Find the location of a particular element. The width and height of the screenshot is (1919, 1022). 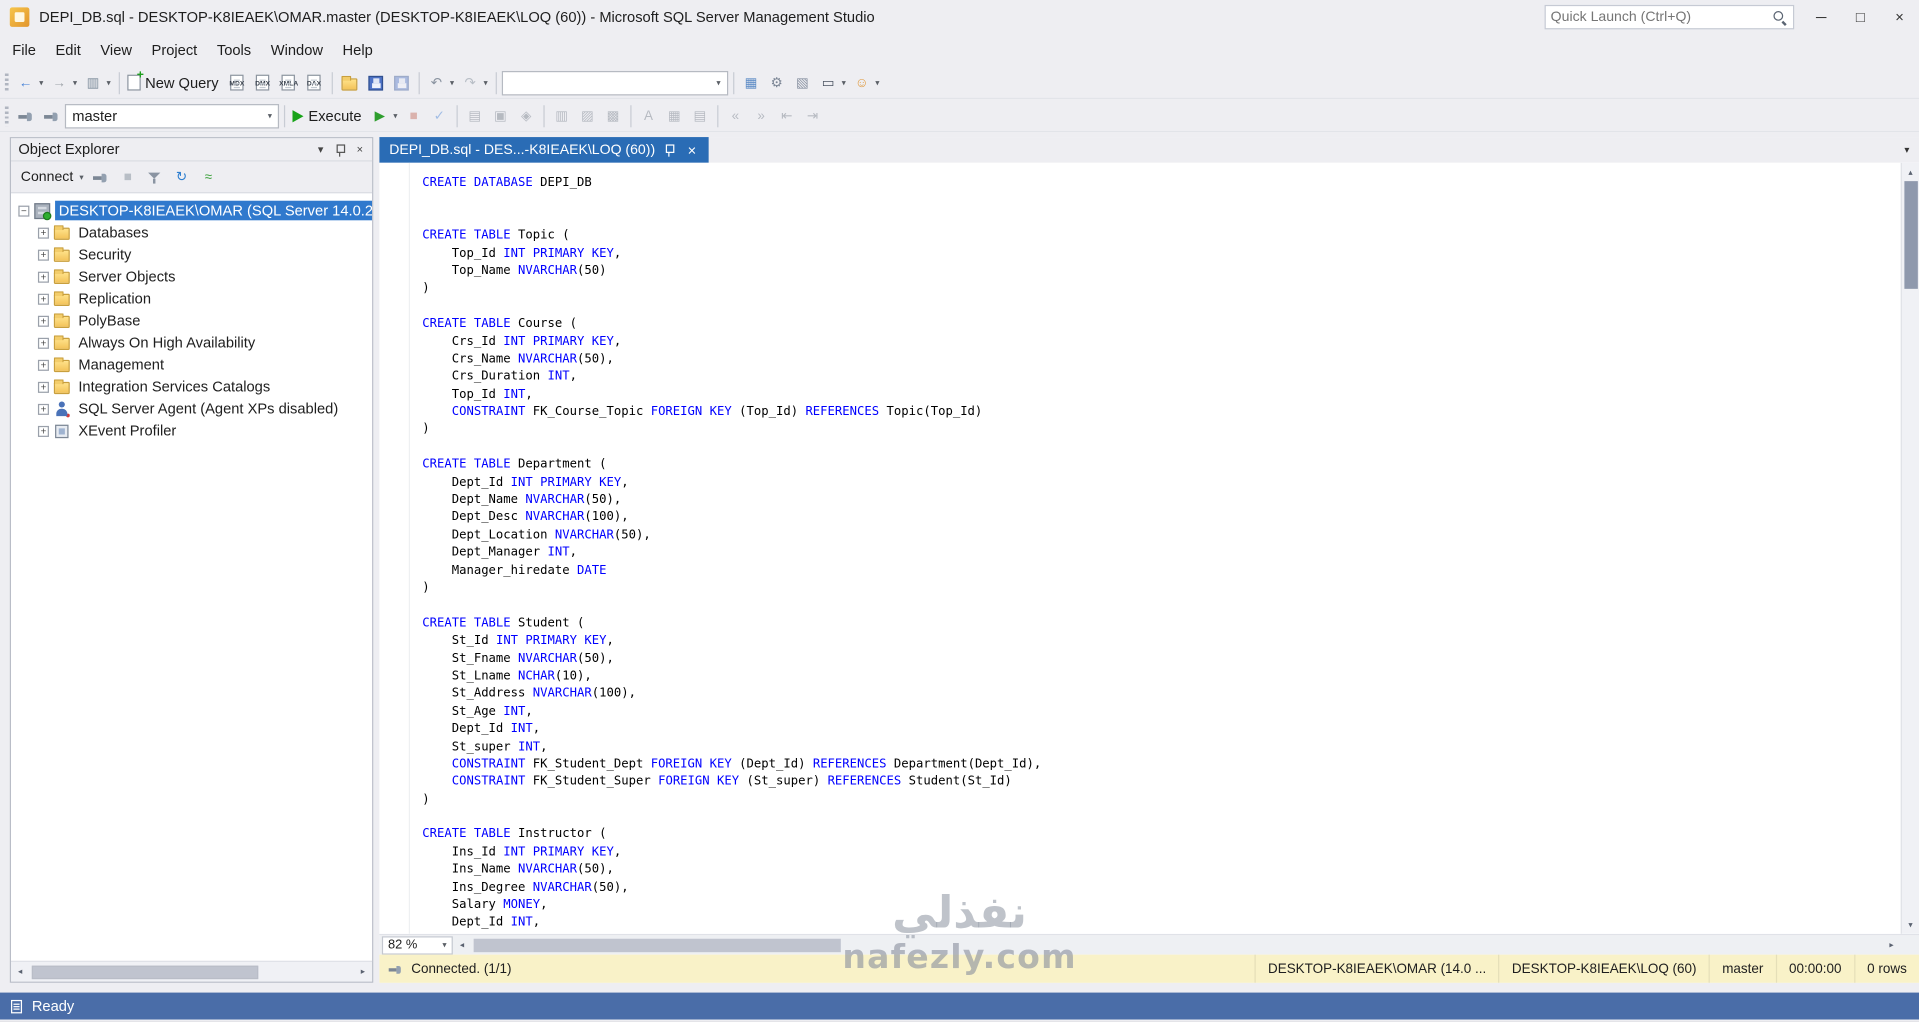

tree-item-replication: + Replication is located at coordinates (191, 299).